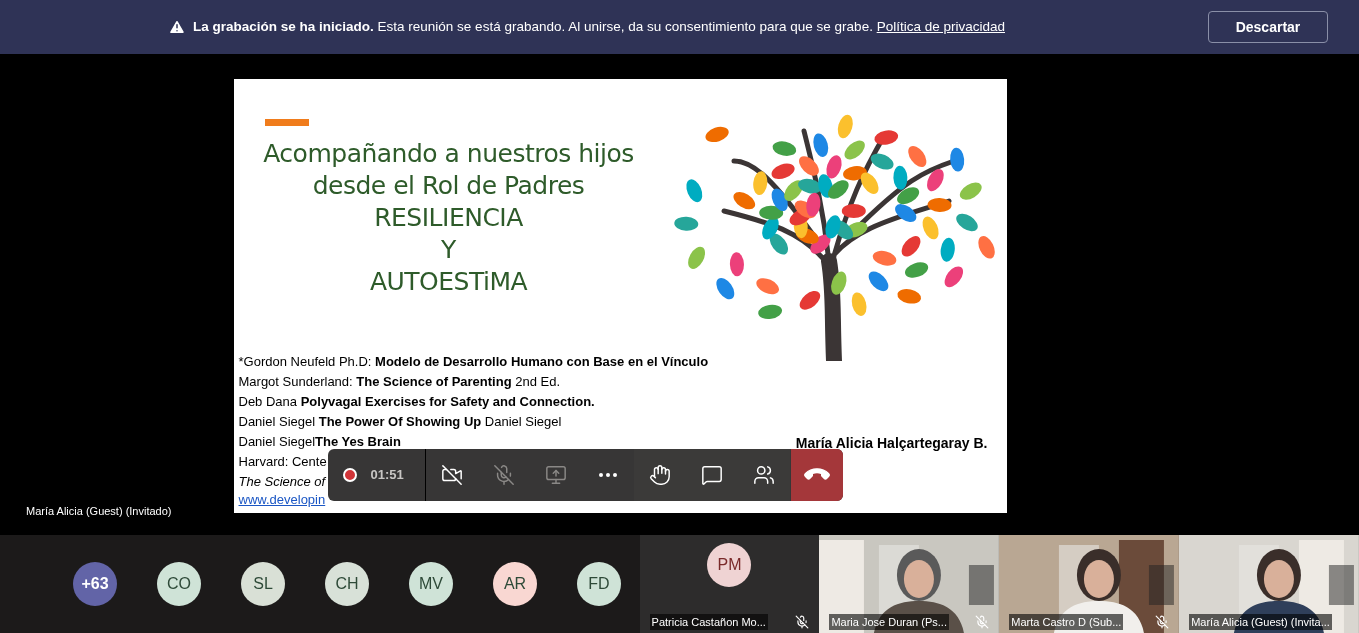 This screenshot has width=1359, height=633. I want to click on reference-line: *Gordon Neufeld Ph.D: Modelo de Desarrollo Humano con Base en el Vínculo, so click(473, 362).